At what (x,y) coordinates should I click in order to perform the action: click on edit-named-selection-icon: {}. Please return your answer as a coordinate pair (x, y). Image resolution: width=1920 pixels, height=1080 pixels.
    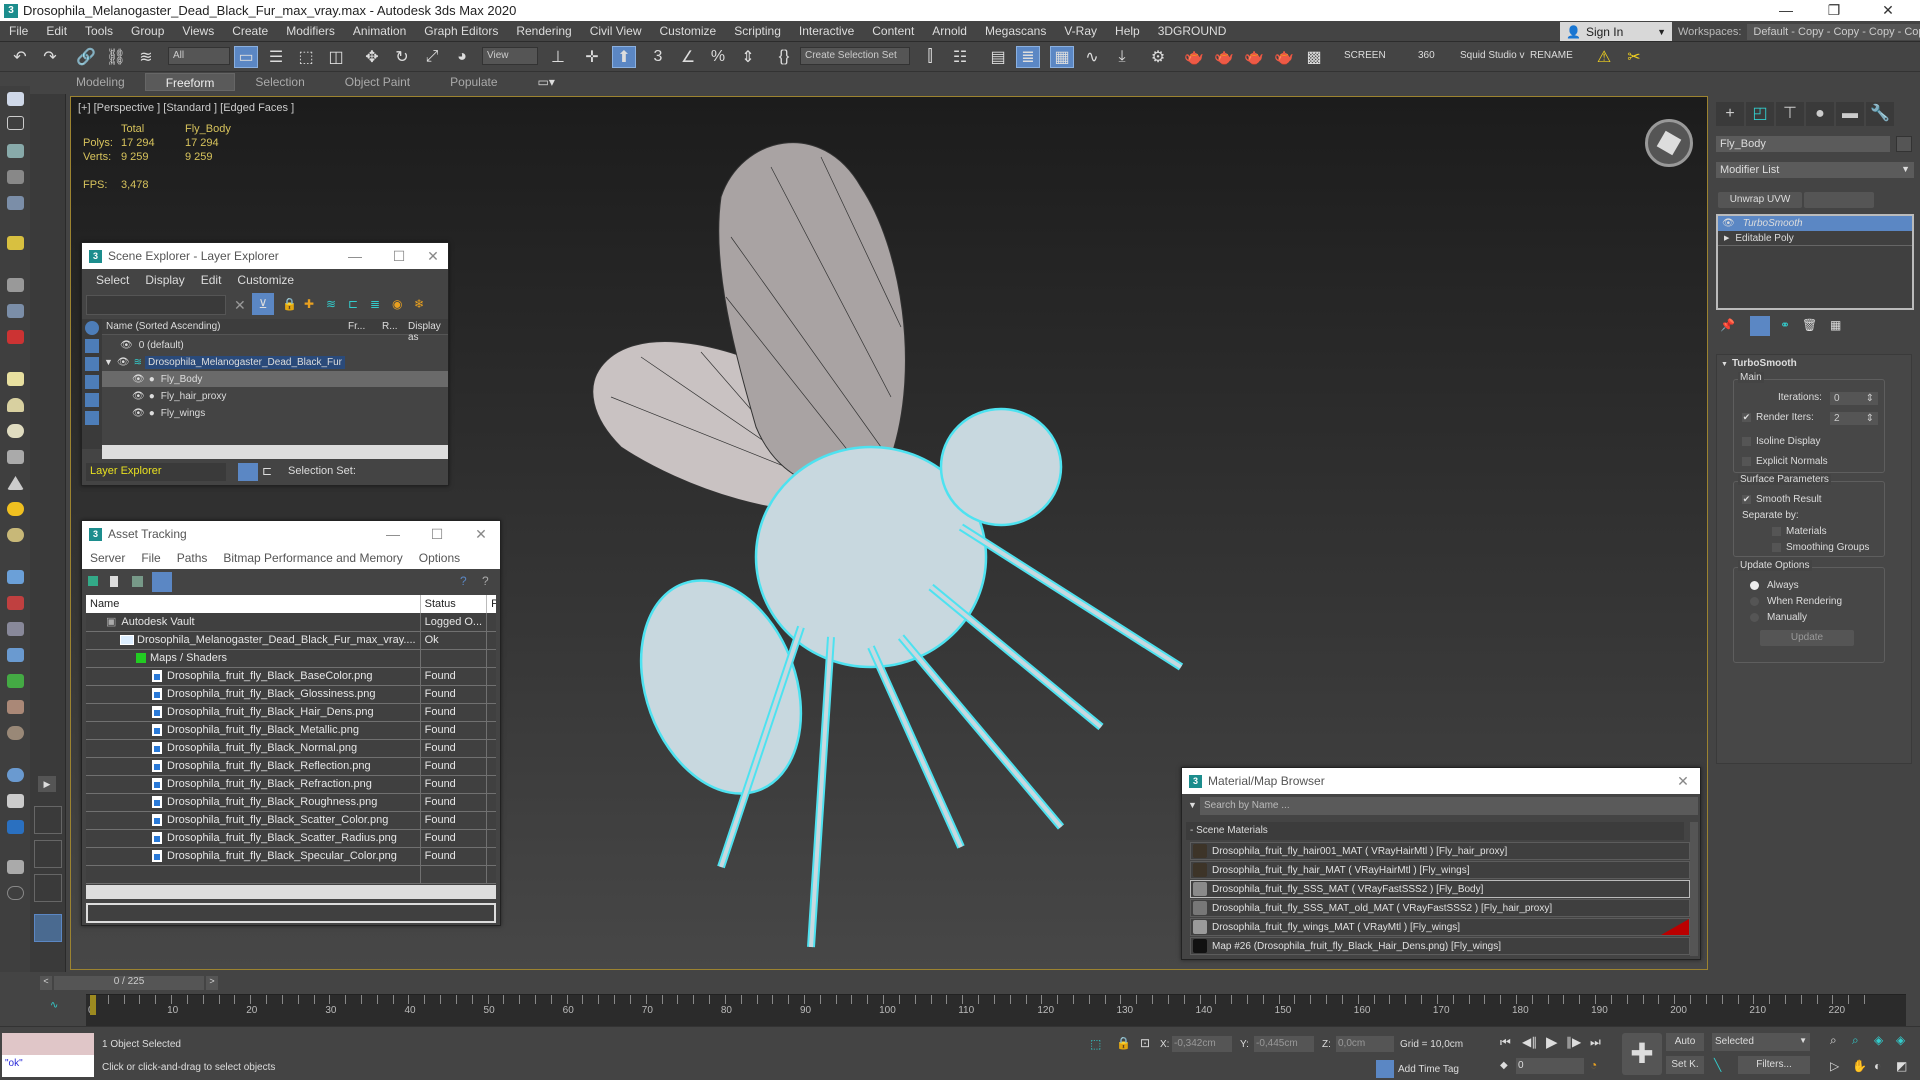
    Looking at the image, I should click on (784, 57).